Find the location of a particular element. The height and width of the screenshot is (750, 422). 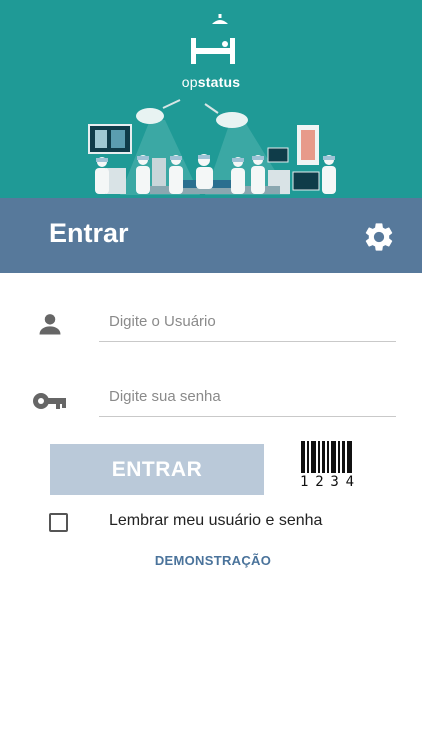

barcode-digit: 3 is located at coordinates (334, 482).